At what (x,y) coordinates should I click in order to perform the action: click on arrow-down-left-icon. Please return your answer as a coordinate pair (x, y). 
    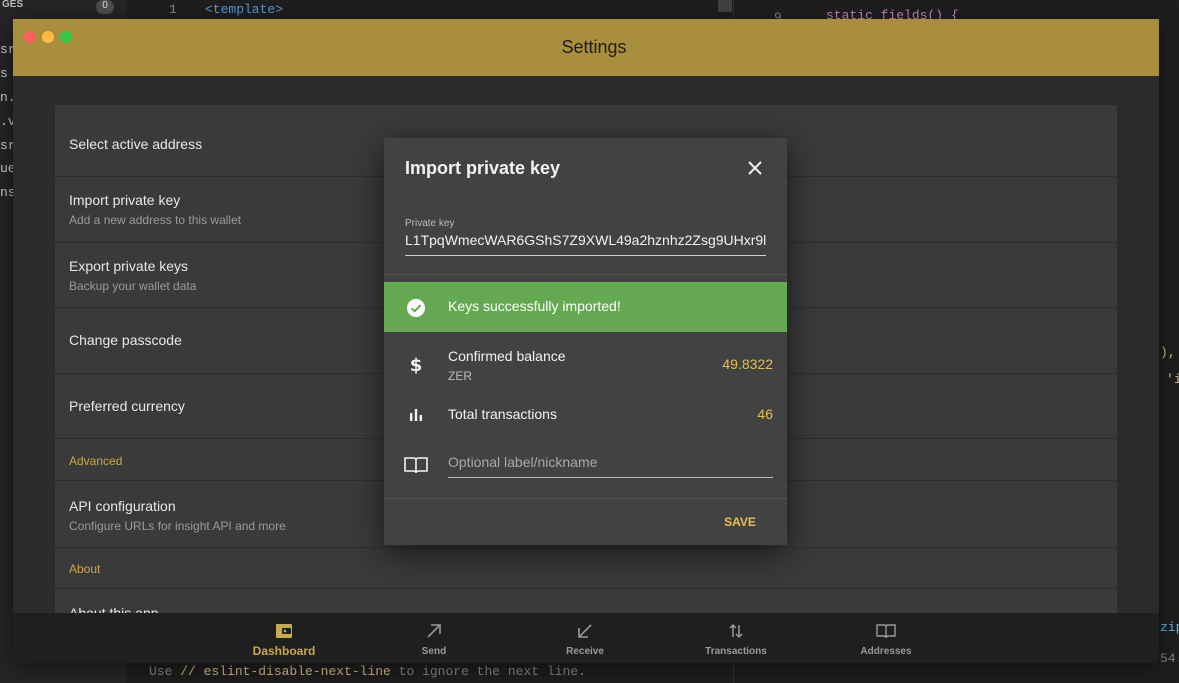
    Looking at the image, I should click on (585, 631).